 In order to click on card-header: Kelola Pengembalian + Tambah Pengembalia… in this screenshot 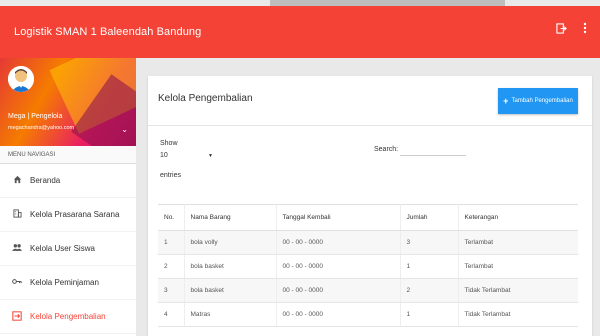, I will do `click(370, 101)`.